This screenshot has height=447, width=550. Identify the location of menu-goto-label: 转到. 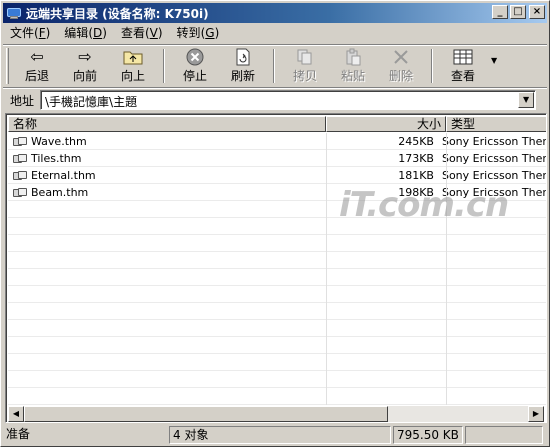
(188, 33).